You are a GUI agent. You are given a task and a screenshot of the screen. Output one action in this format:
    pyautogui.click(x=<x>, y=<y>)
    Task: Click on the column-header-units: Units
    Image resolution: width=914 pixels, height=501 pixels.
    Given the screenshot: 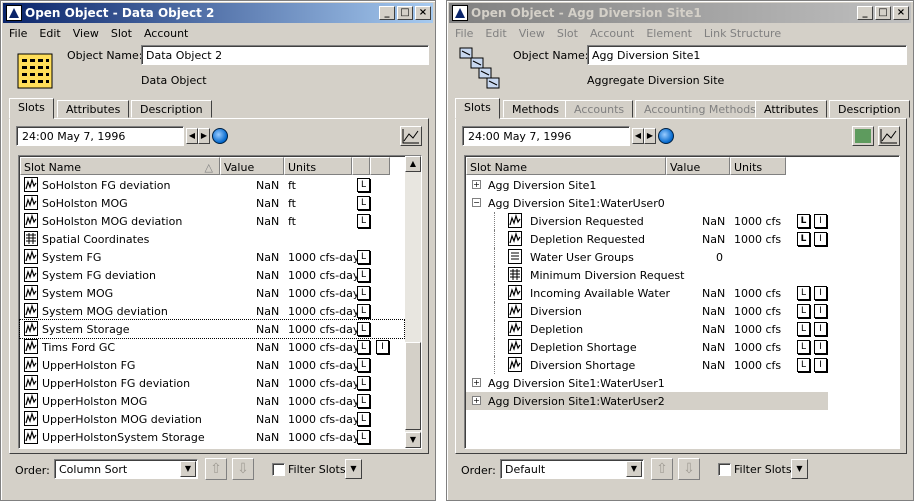 What is the action you would take?
    pyautogui.click(x=758, y=166)
    